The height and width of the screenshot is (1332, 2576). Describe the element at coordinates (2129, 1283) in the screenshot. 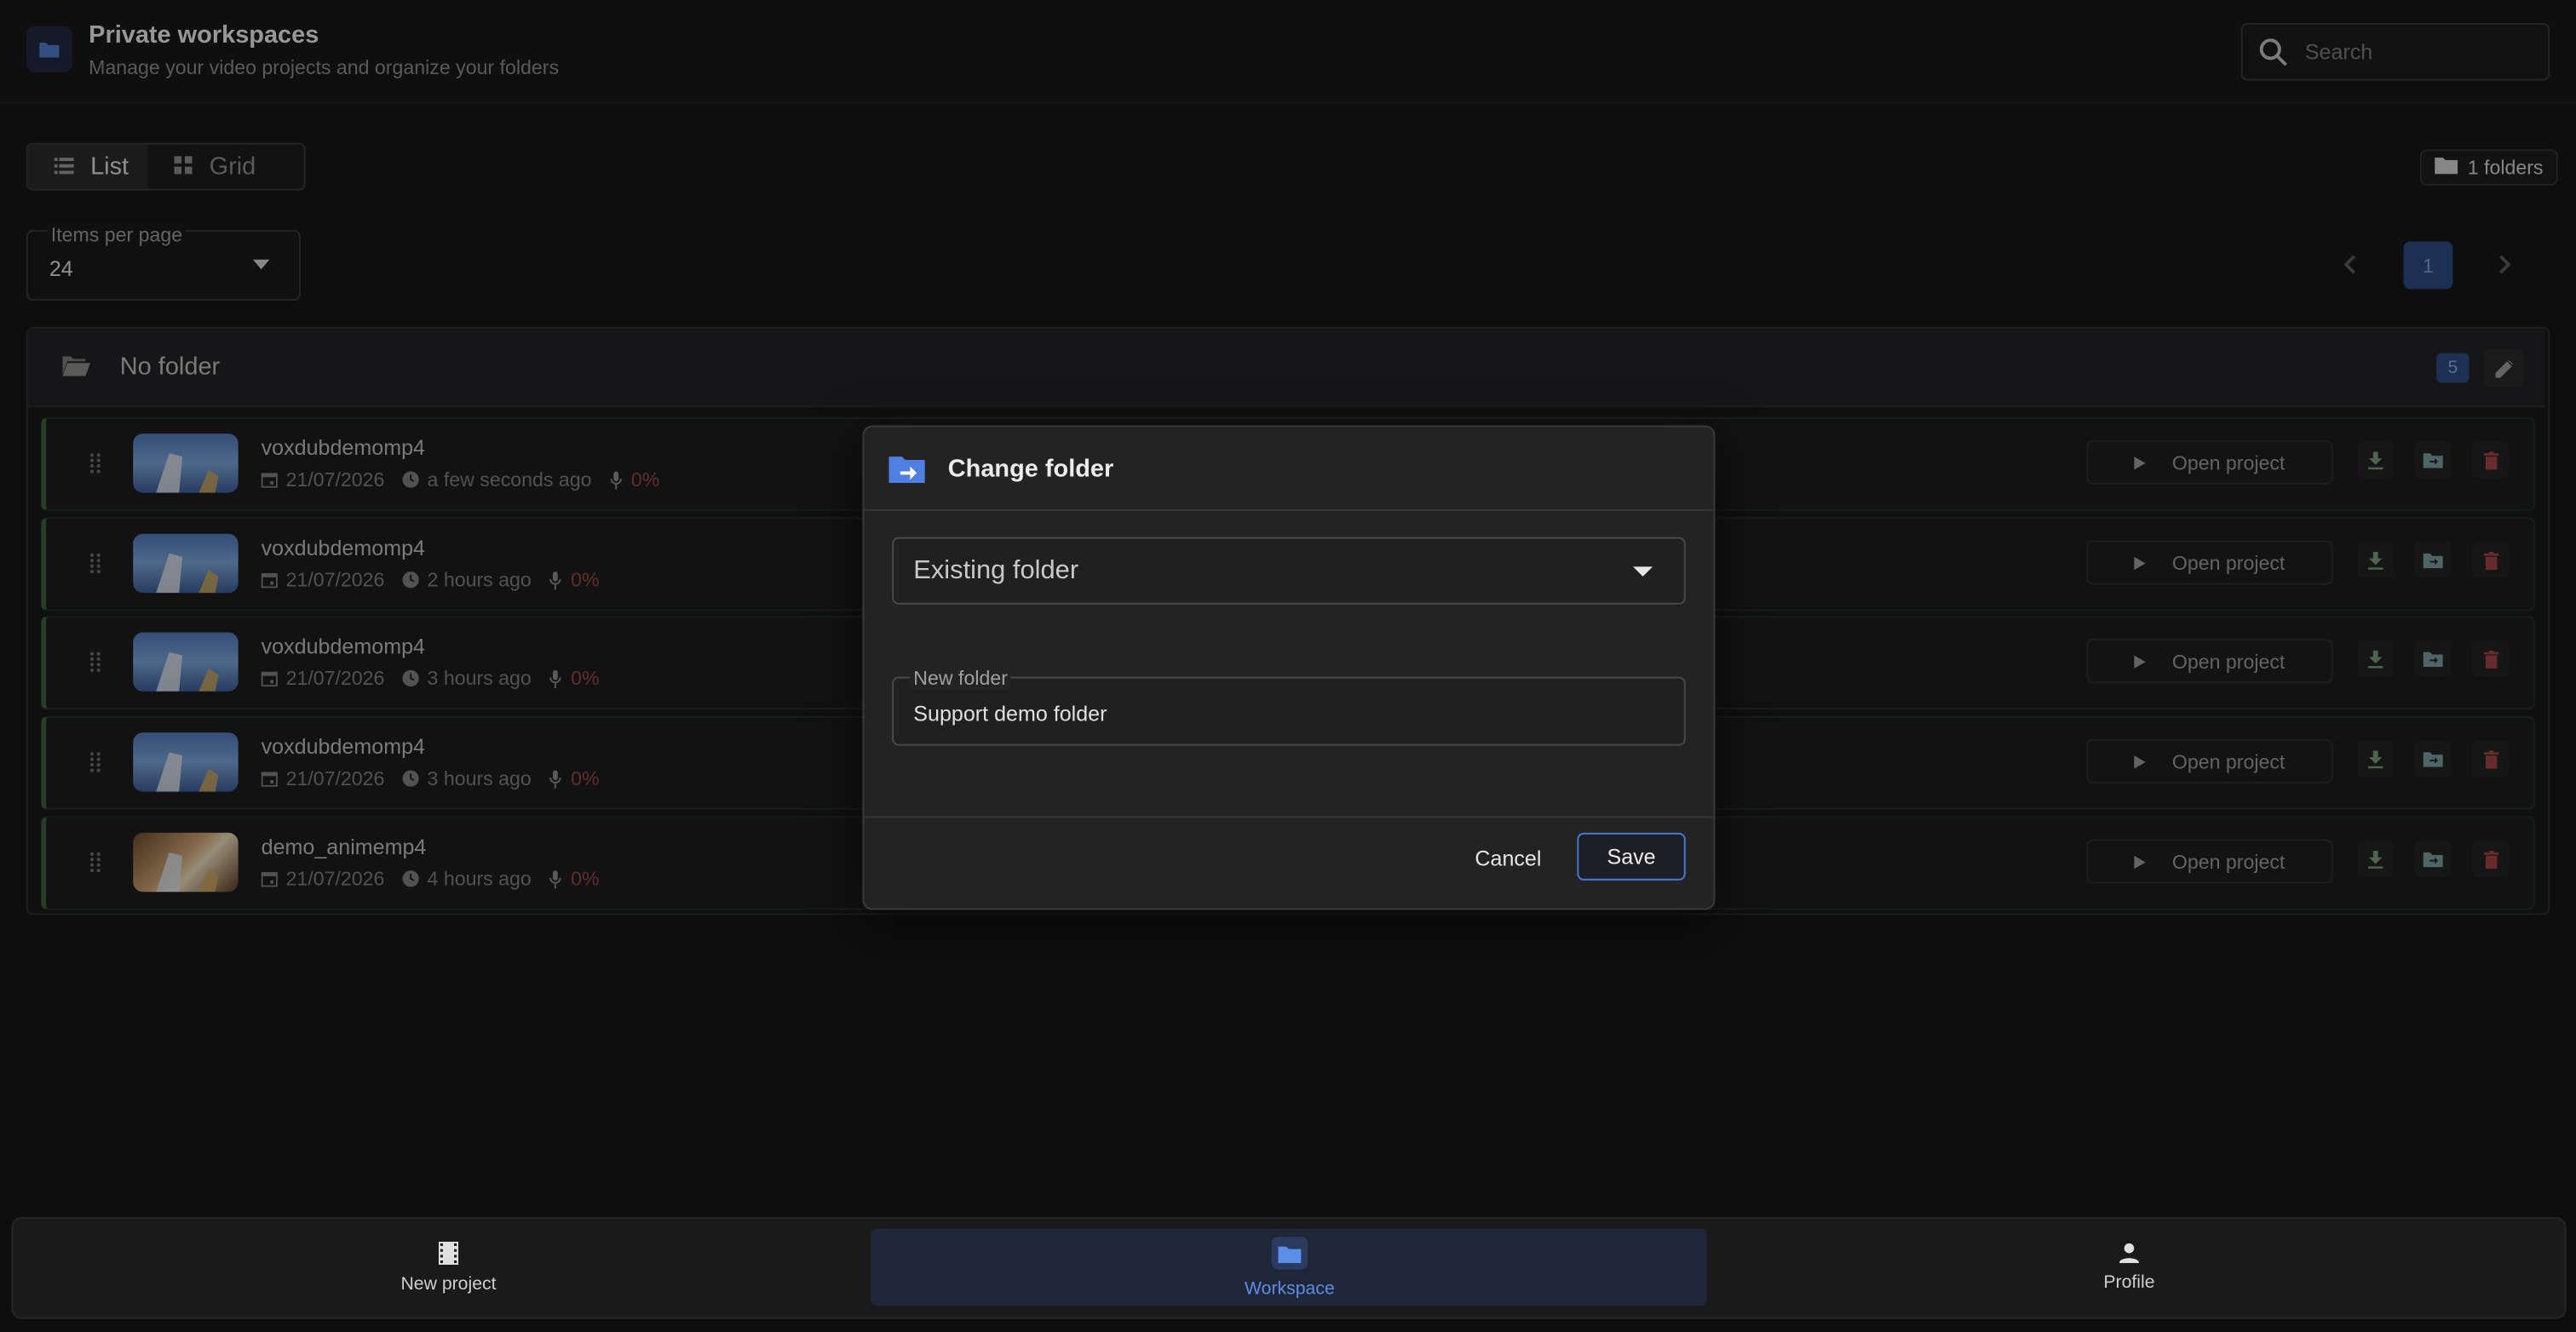

I see `nav-profile-label: Profile` at that location.